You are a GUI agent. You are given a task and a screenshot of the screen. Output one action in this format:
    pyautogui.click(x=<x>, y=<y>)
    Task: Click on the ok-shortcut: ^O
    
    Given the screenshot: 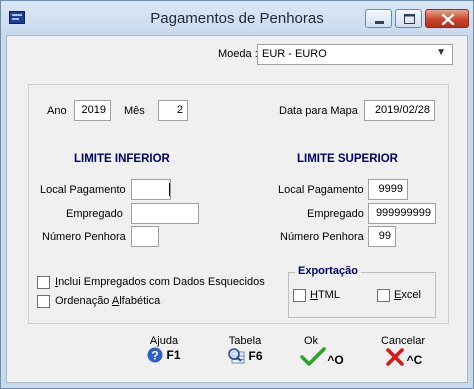 What is the action you would take?
    pyautogui.click(x=335, y=360)
    